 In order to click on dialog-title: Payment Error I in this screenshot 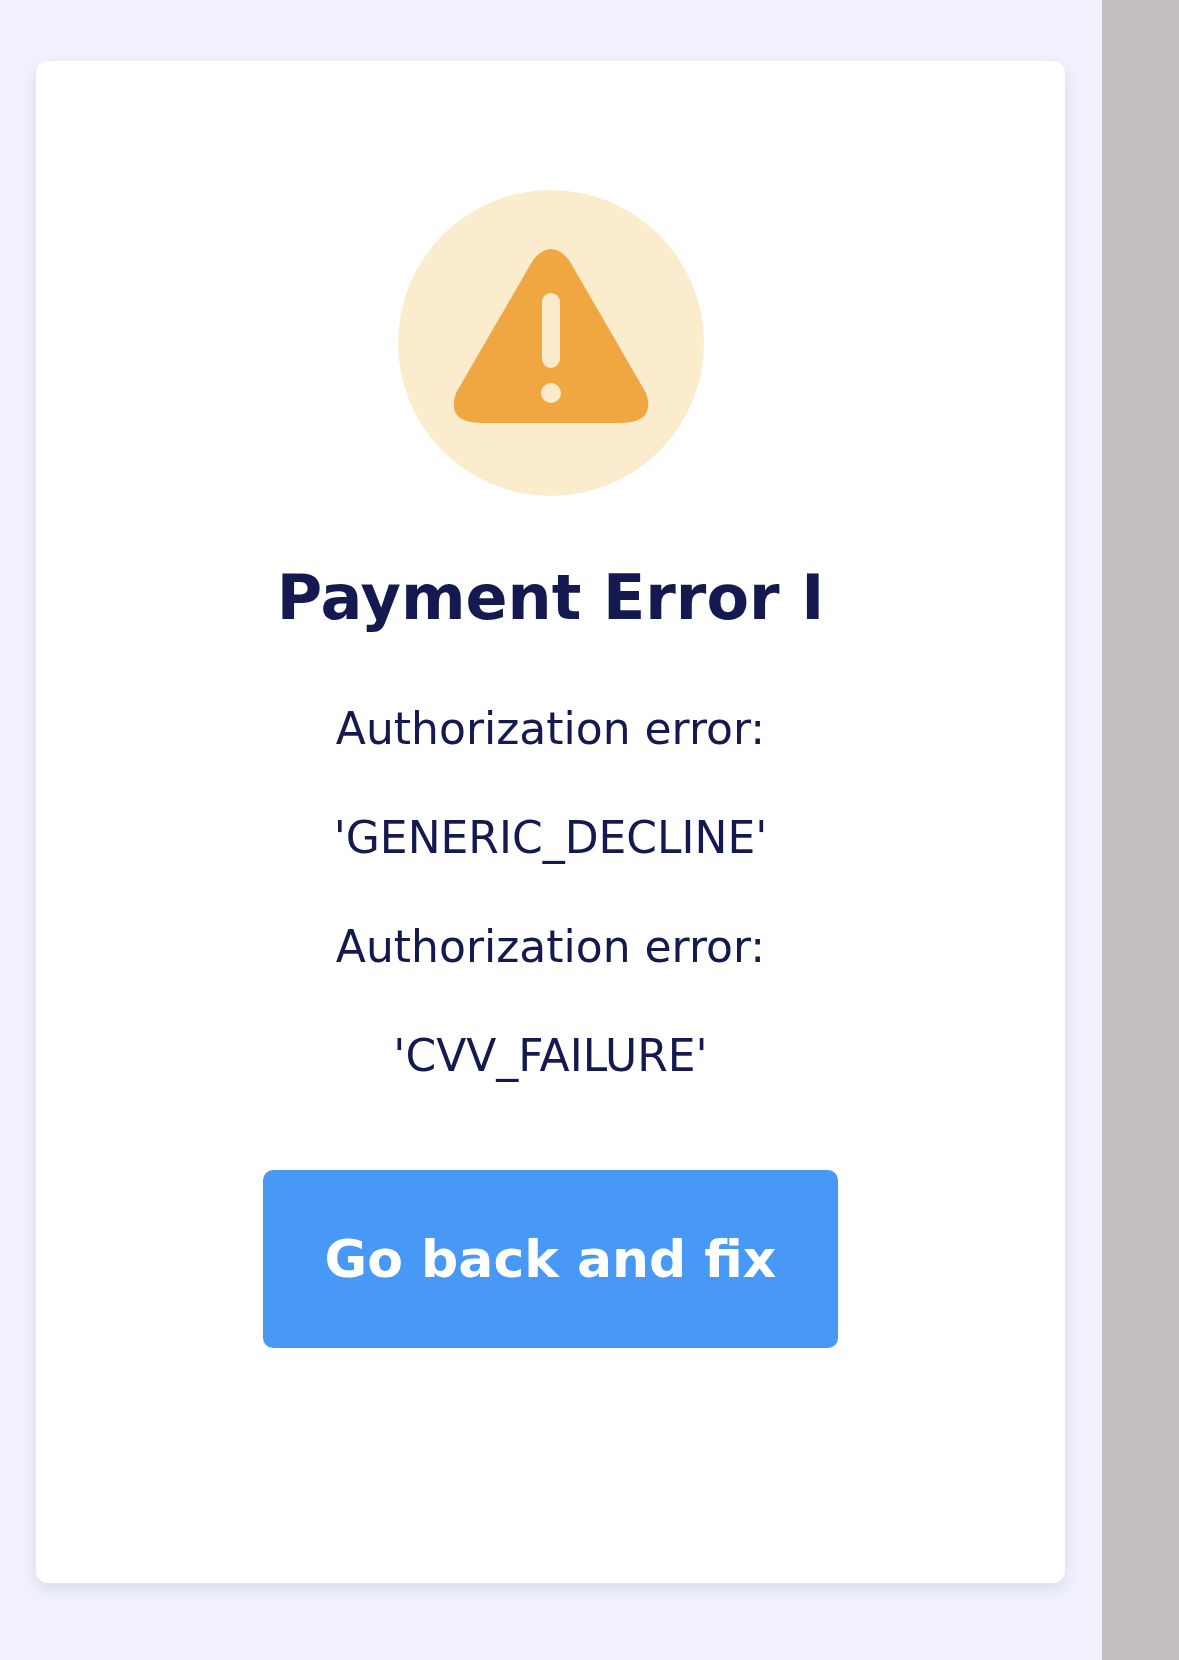, I will do `click(550, 598)`.